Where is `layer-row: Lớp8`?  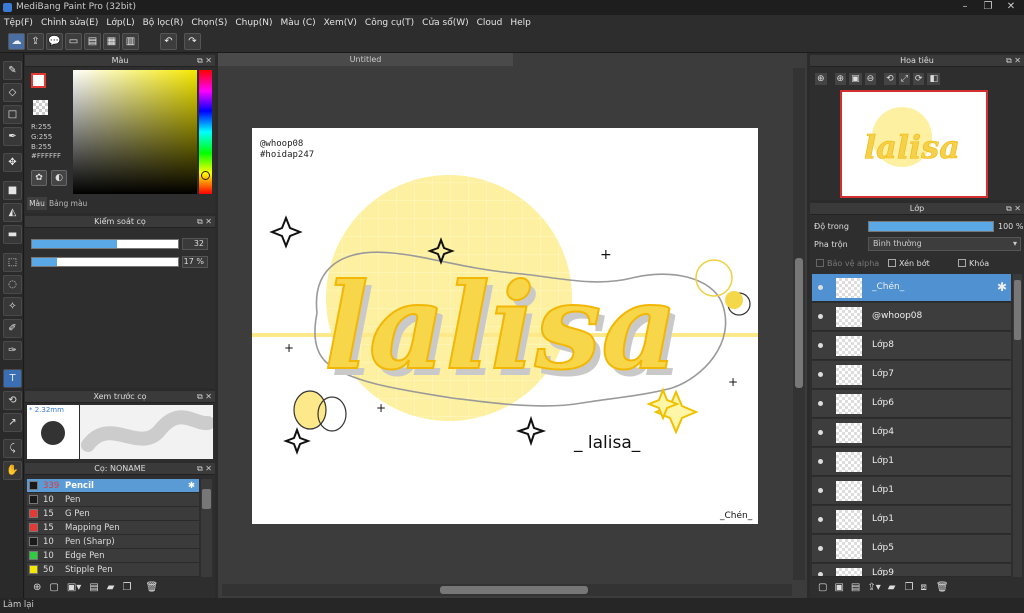
layer-row: Lớp8 is located at coordinates (911, 346).